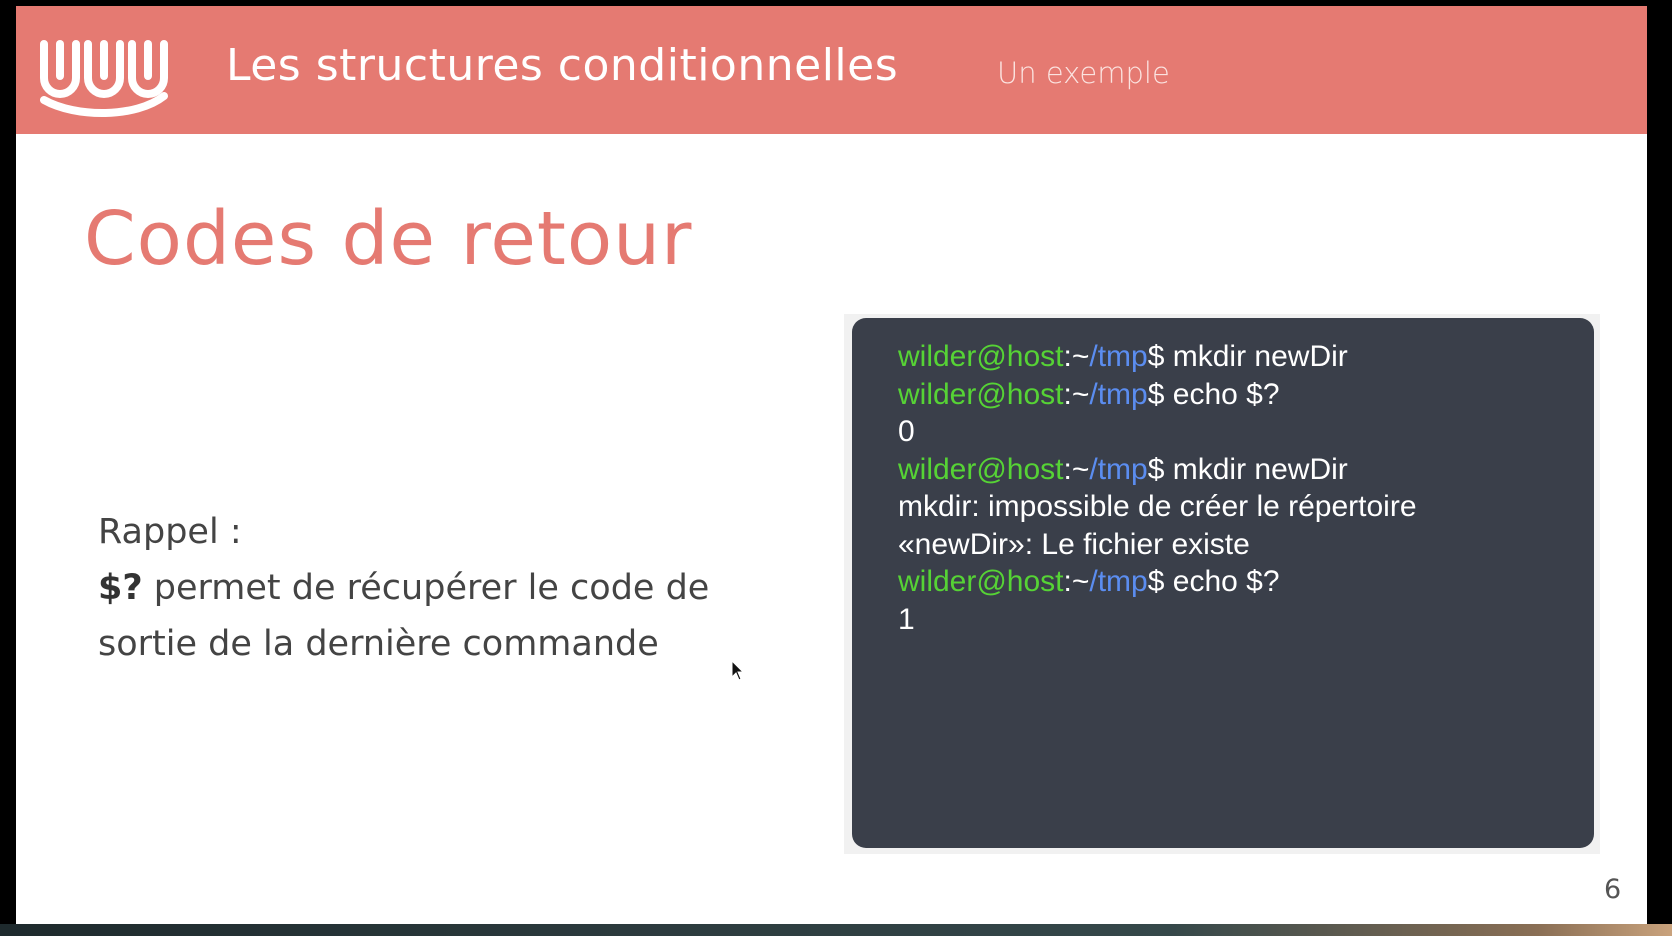 The width and height of the screenshot is (1672, 936). What do you see at coordinates (170, 532) in the screenshot?
I see `rappel-label: Rappel :` at bounding box center [170, 532].